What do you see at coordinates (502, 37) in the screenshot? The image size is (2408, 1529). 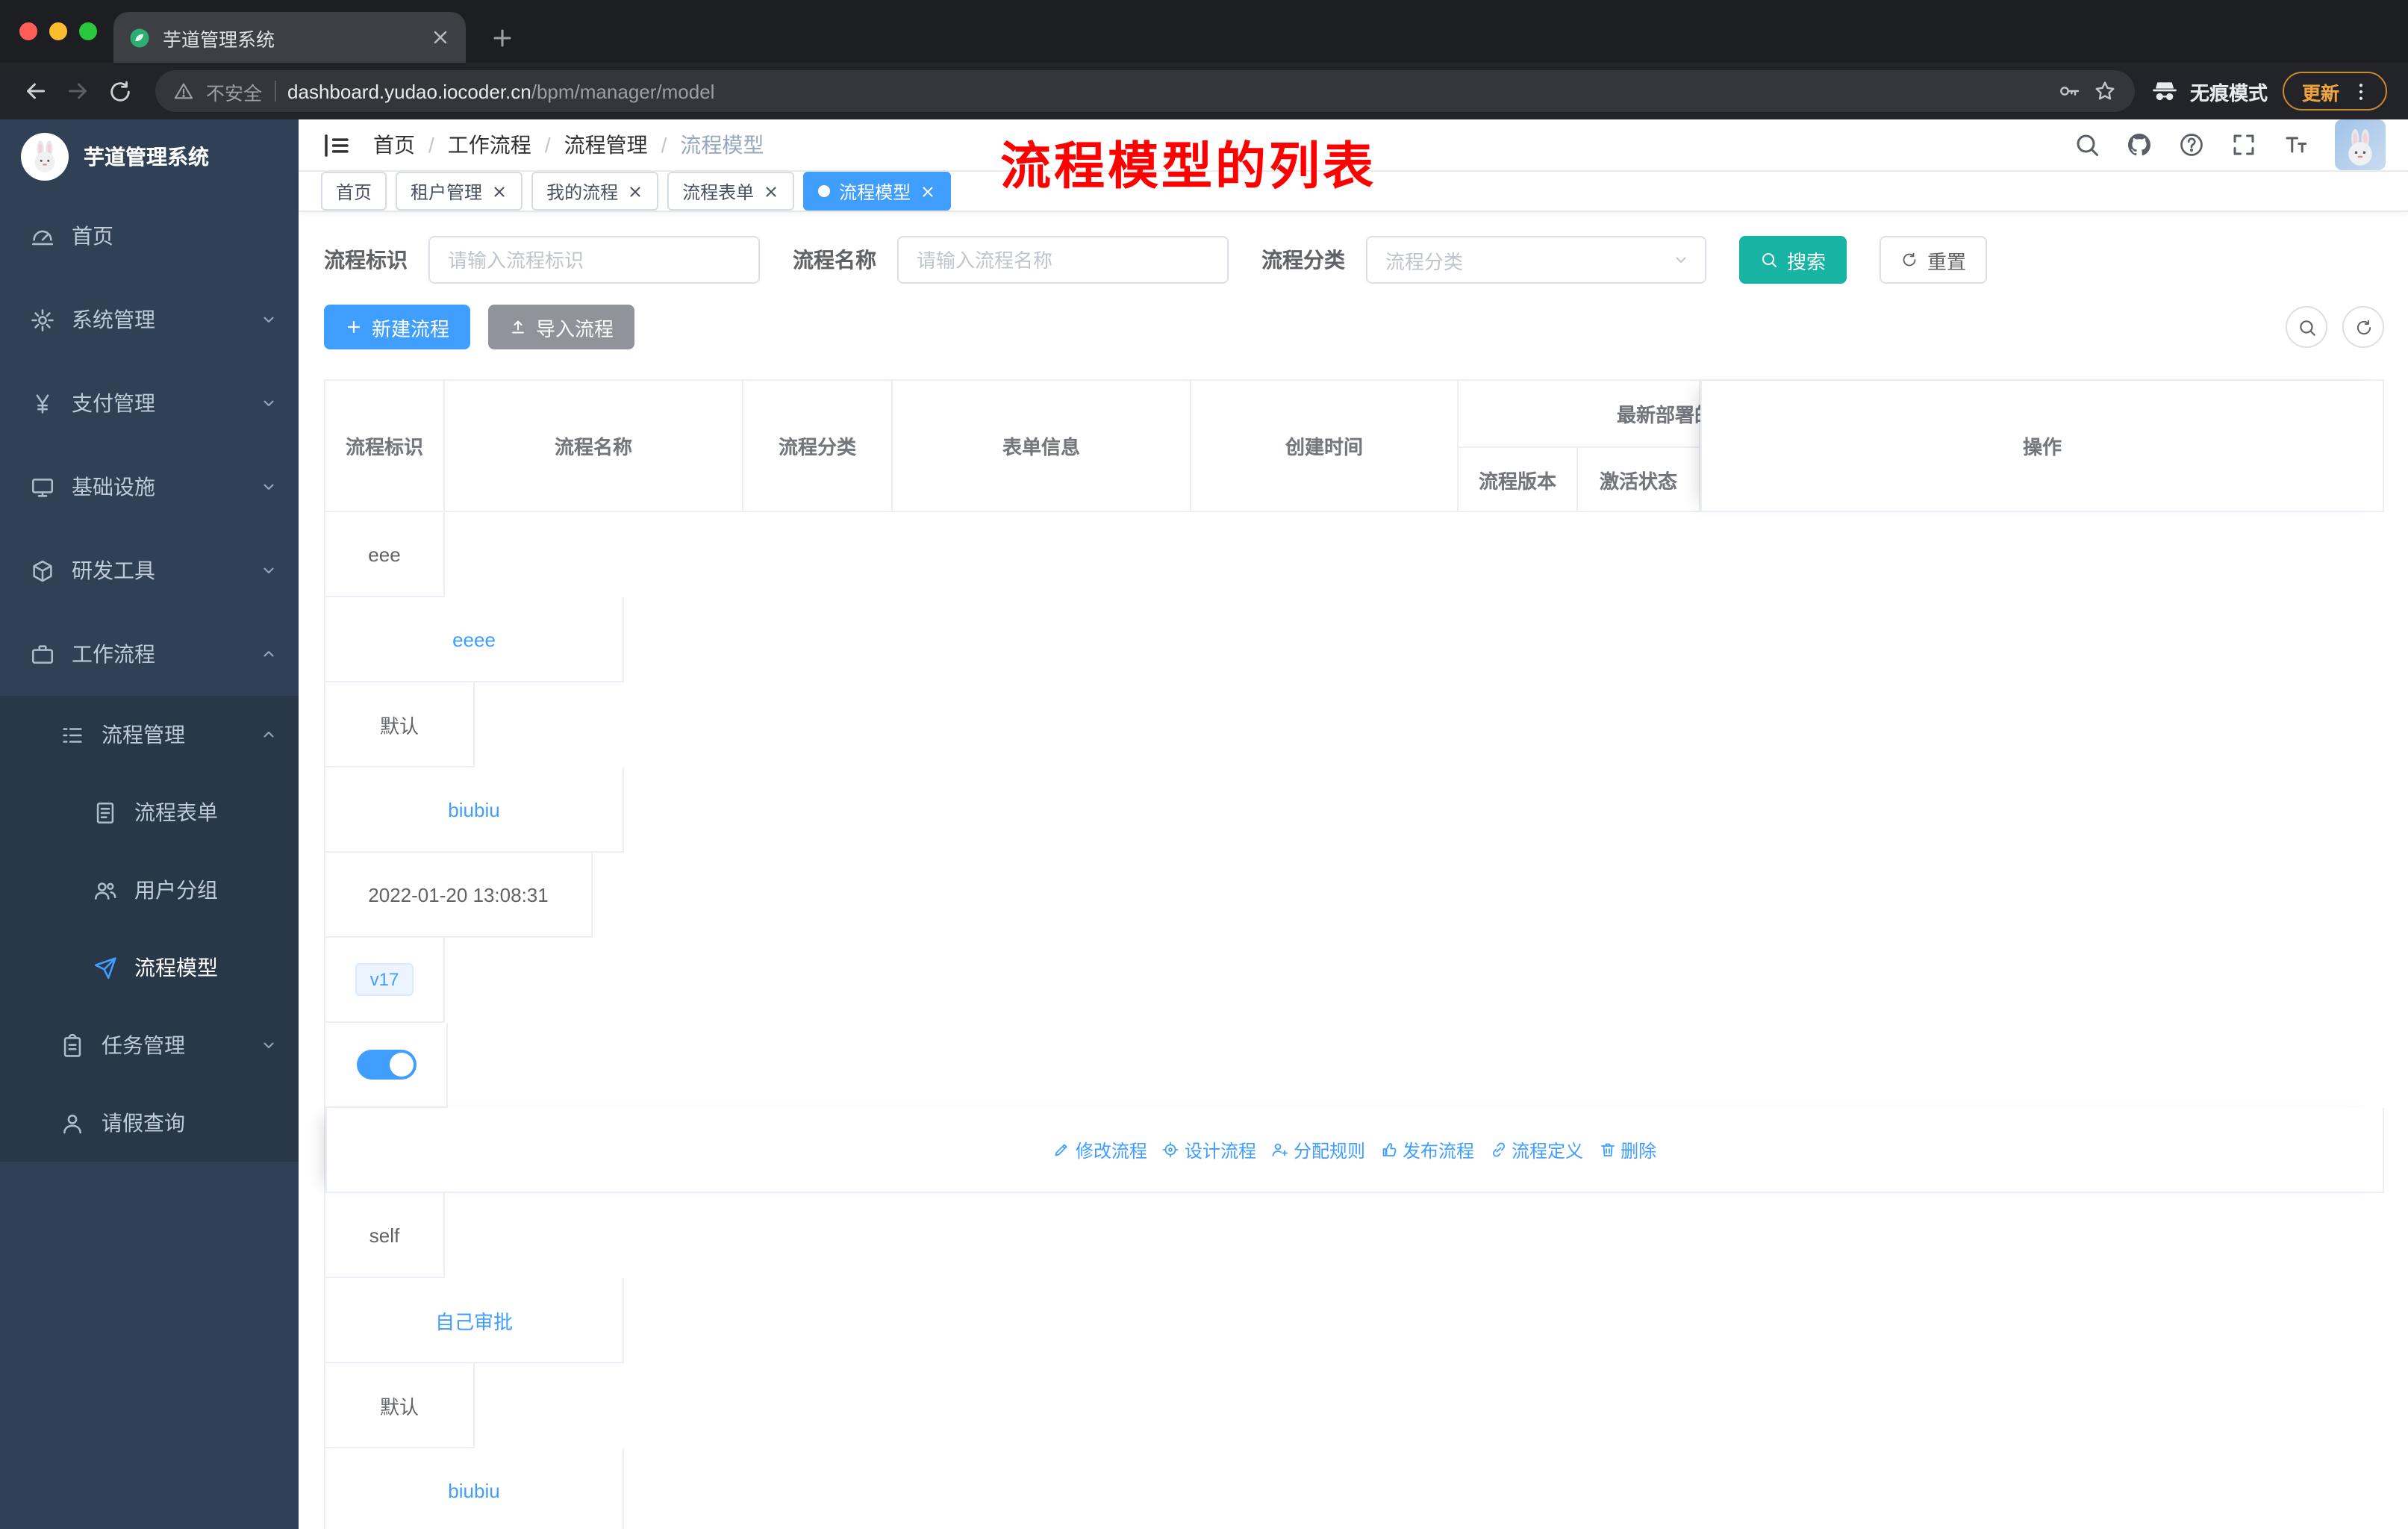 I see `new-tab-button` at bounding box center [502, 37].